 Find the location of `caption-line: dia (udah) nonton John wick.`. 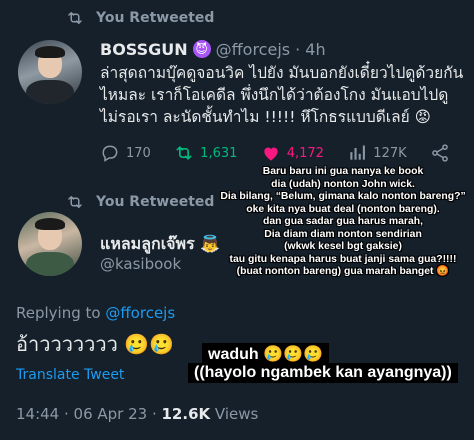

caption-line: dia (udah) nonton John wick. is located at coordinates (343, 184).